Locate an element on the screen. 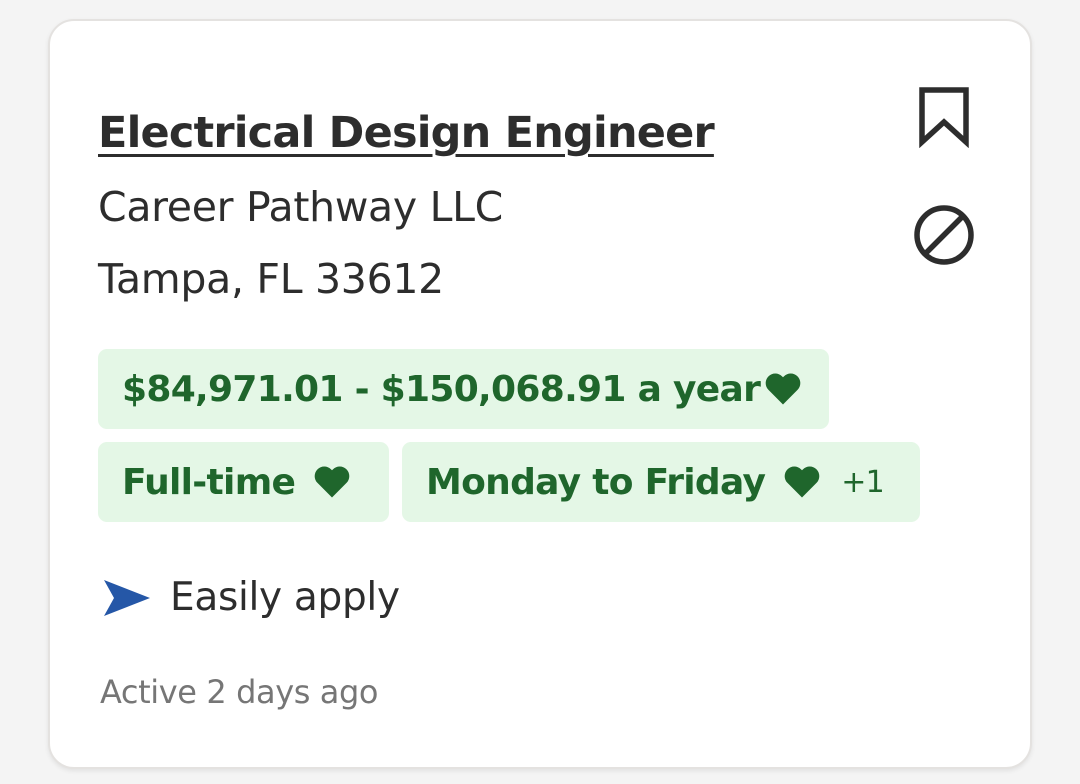 The height and width of the screenshot is (784, 1080). job-location: Tampa, FL 33612 is located at coordinates (271, 279).